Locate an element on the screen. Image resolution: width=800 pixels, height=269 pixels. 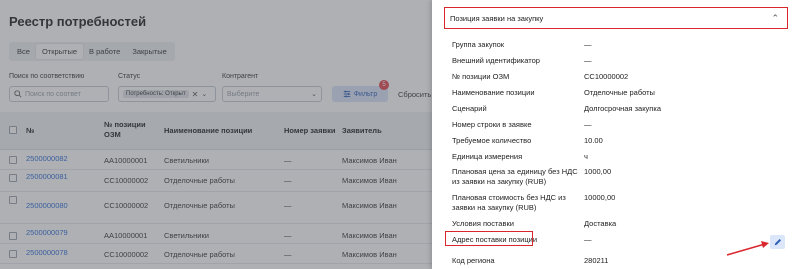
prop-value: CC10000002 is located at coordinates (606, 76).